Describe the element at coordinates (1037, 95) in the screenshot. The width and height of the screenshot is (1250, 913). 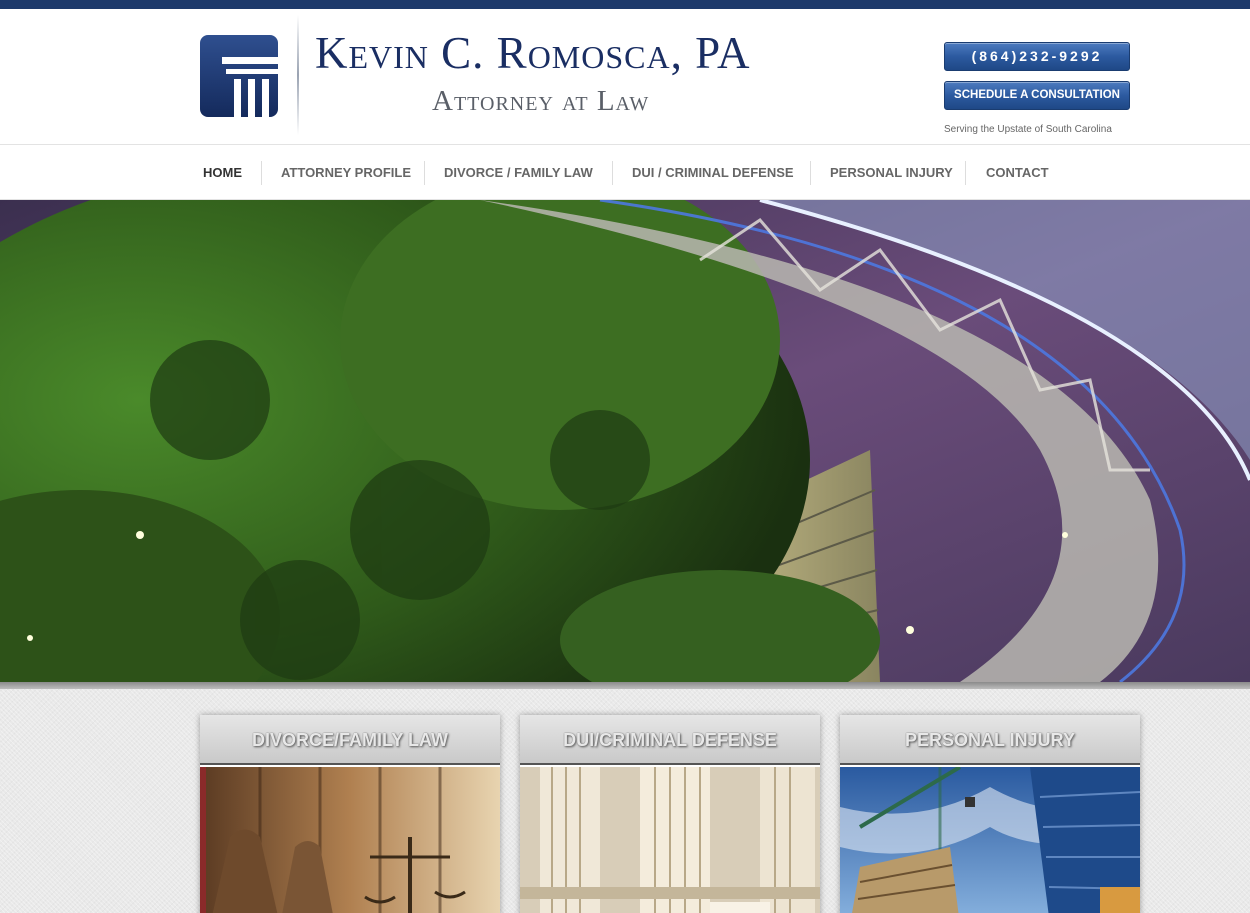
I see `schedule-consultation-button: SCHEDULE A CONSULTATION` at that location.